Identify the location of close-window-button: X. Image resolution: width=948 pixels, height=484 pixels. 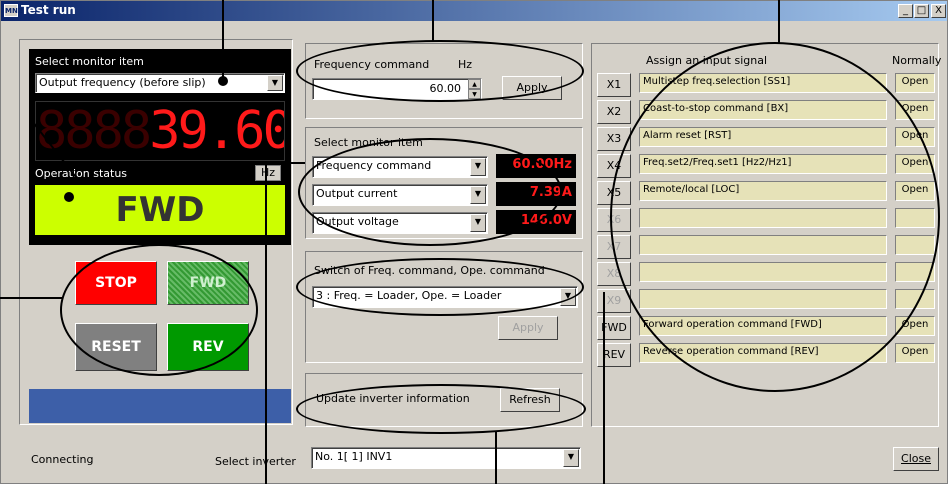
(938, 11).